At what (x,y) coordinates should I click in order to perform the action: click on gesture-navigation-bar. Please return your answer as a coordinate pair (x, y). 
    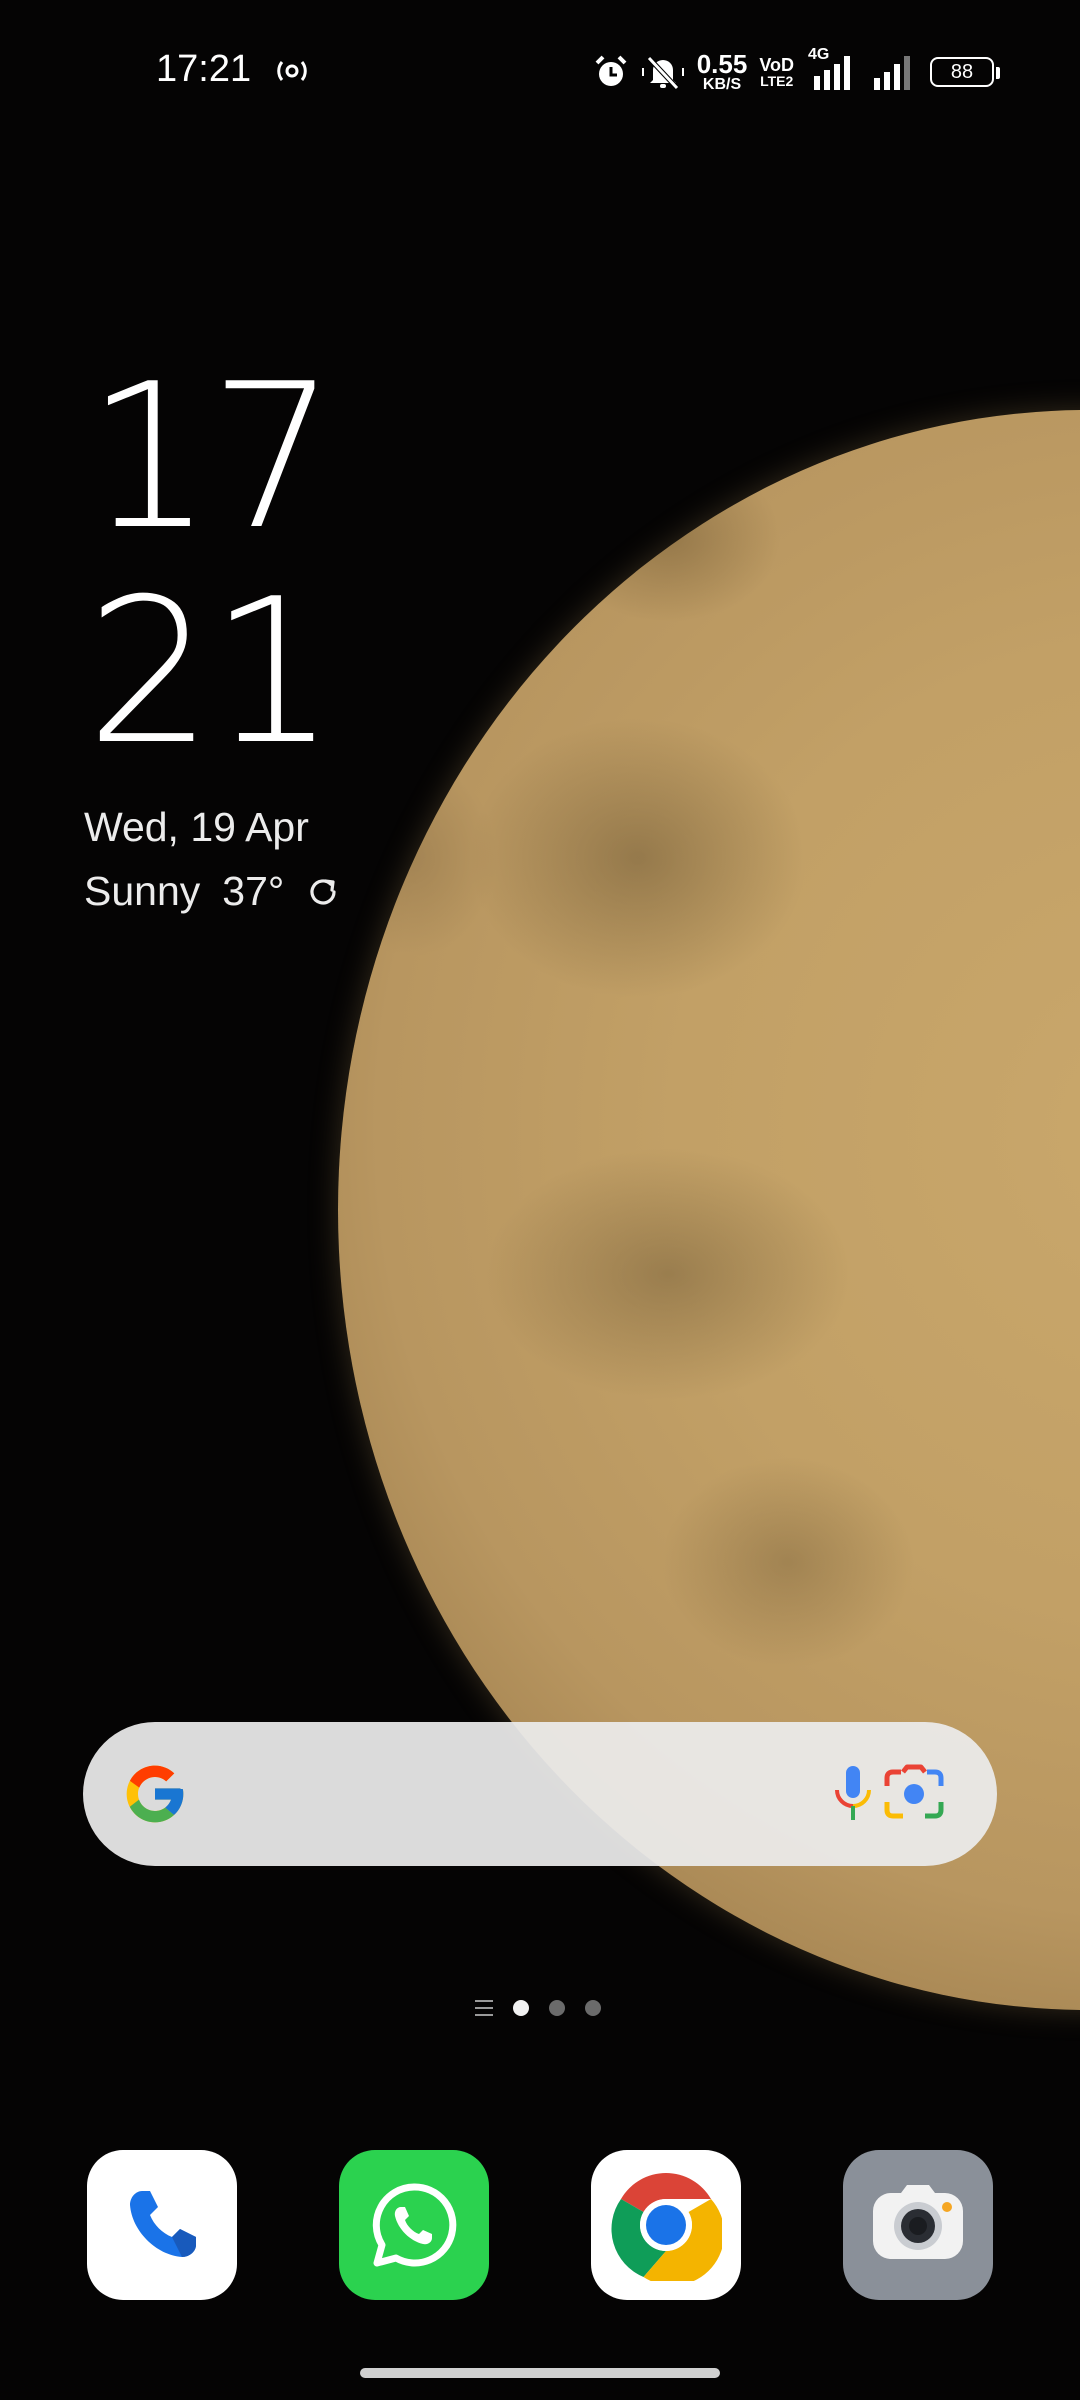
    Looking at the image, I should click on (540, 2373).